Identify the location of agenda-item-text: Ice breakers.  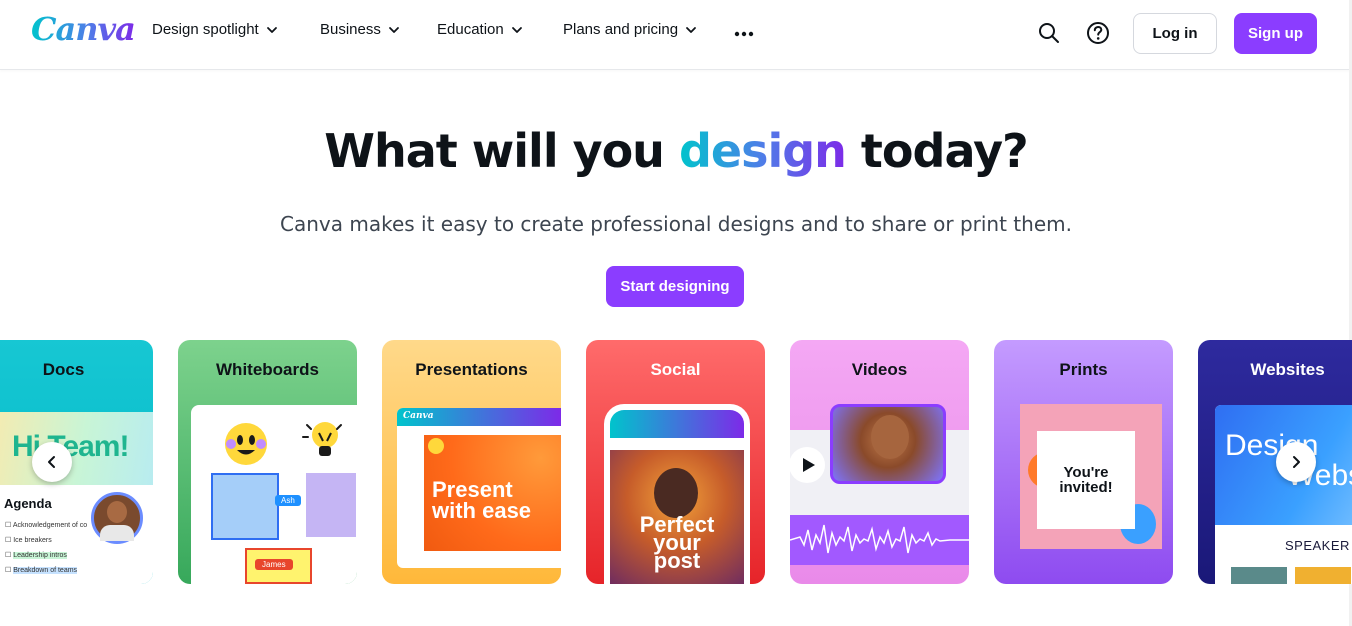
(32, 540).